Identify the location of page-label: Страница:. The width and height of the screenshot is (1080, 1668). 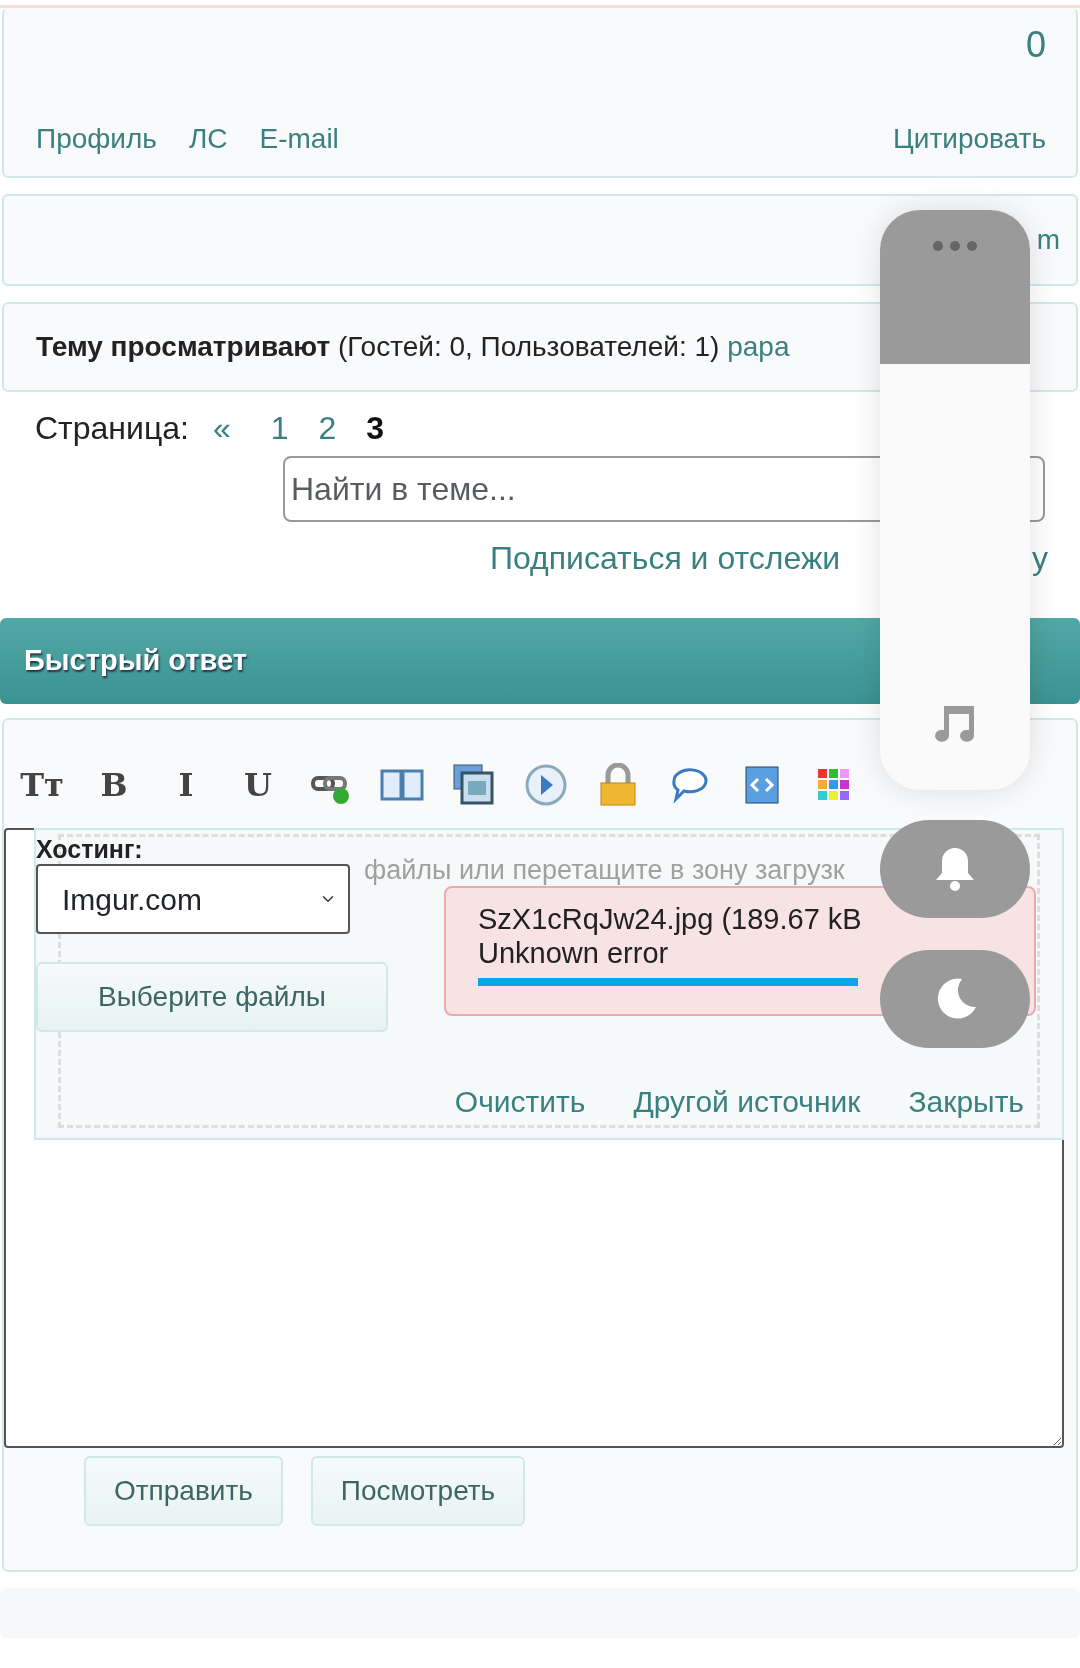
(112, 428).